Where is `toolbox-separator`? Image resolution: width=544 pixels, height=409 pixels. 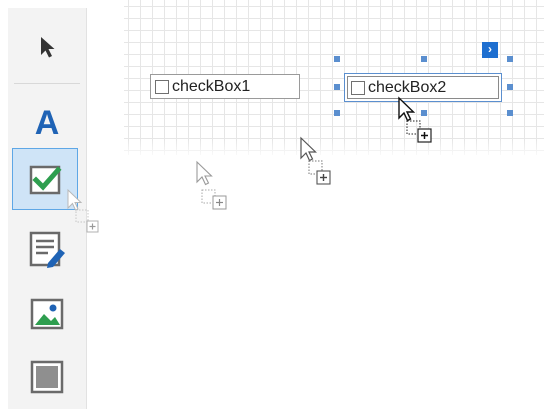
toolbox-separator is located at coordinates (47, 83).